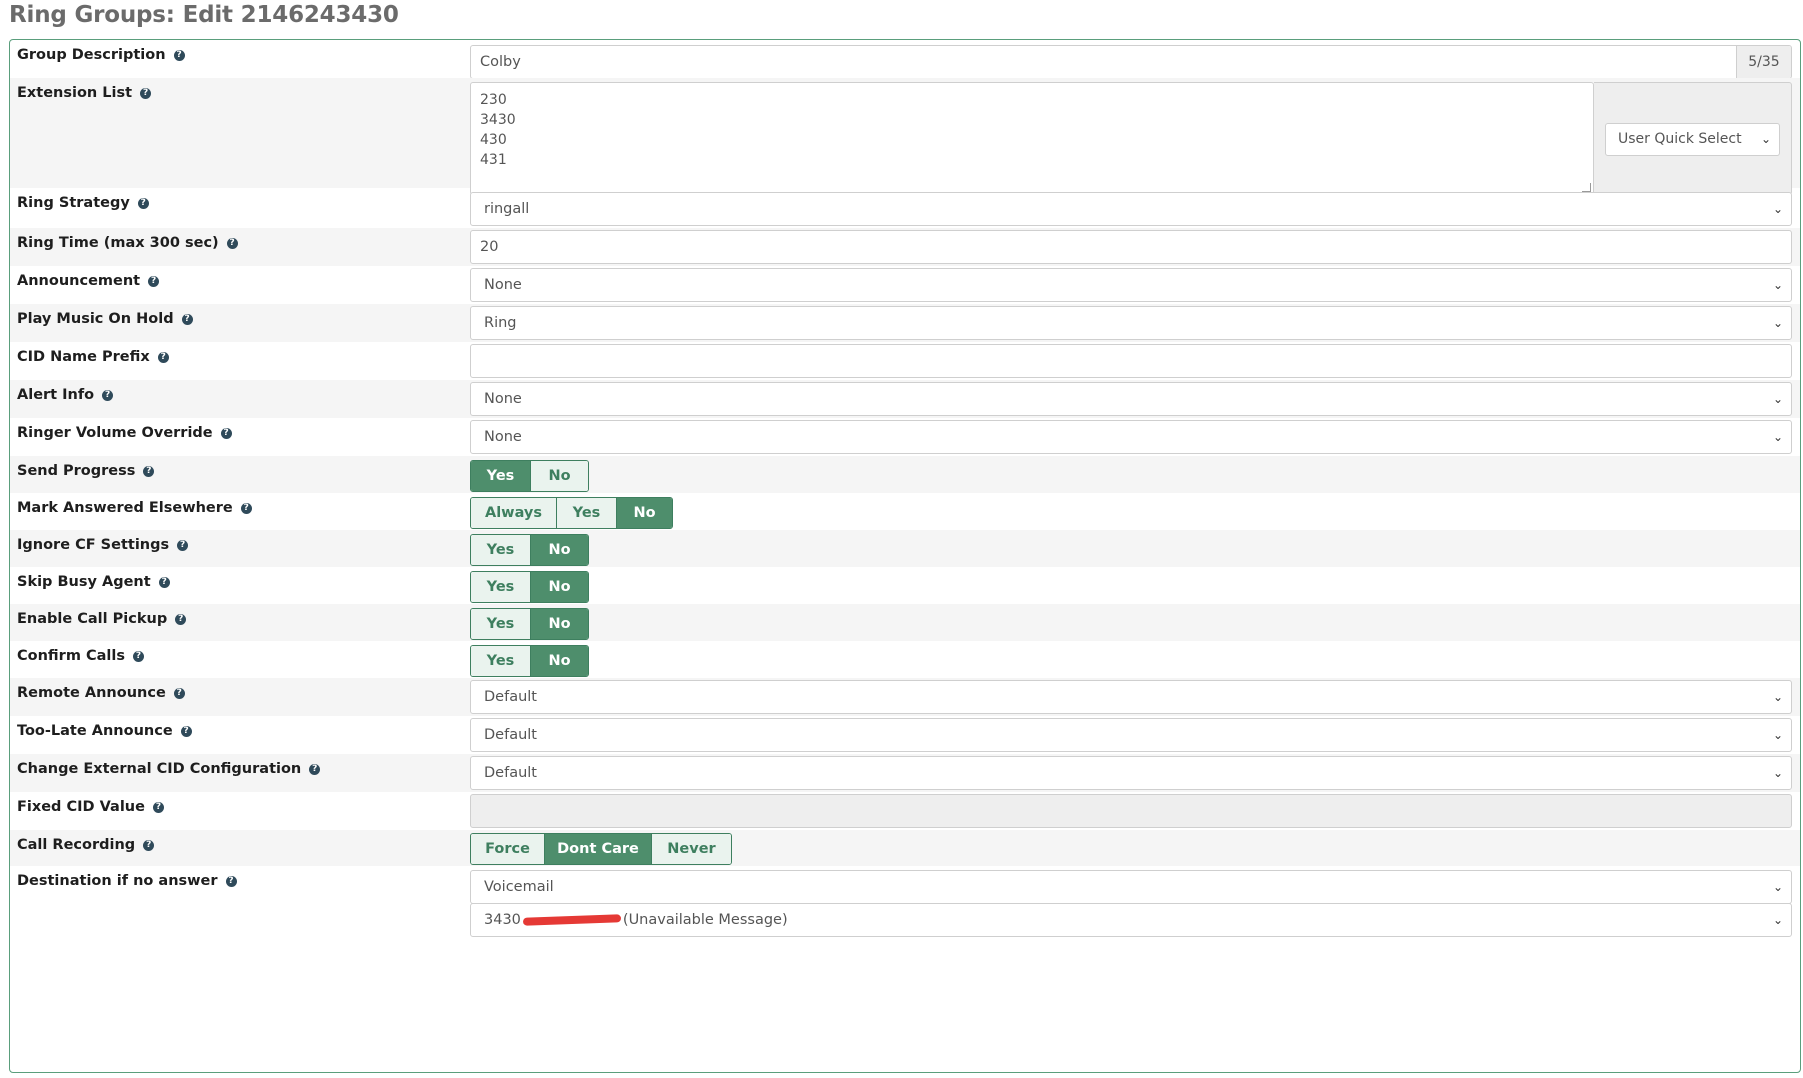 The height and width of the screenshot is (1078, 1803). What do you see at coordinates (204, 15) in the screenshot?
I see `page-title: Ring Groups: Edit 2146243430` at bounding box center [204, 15].